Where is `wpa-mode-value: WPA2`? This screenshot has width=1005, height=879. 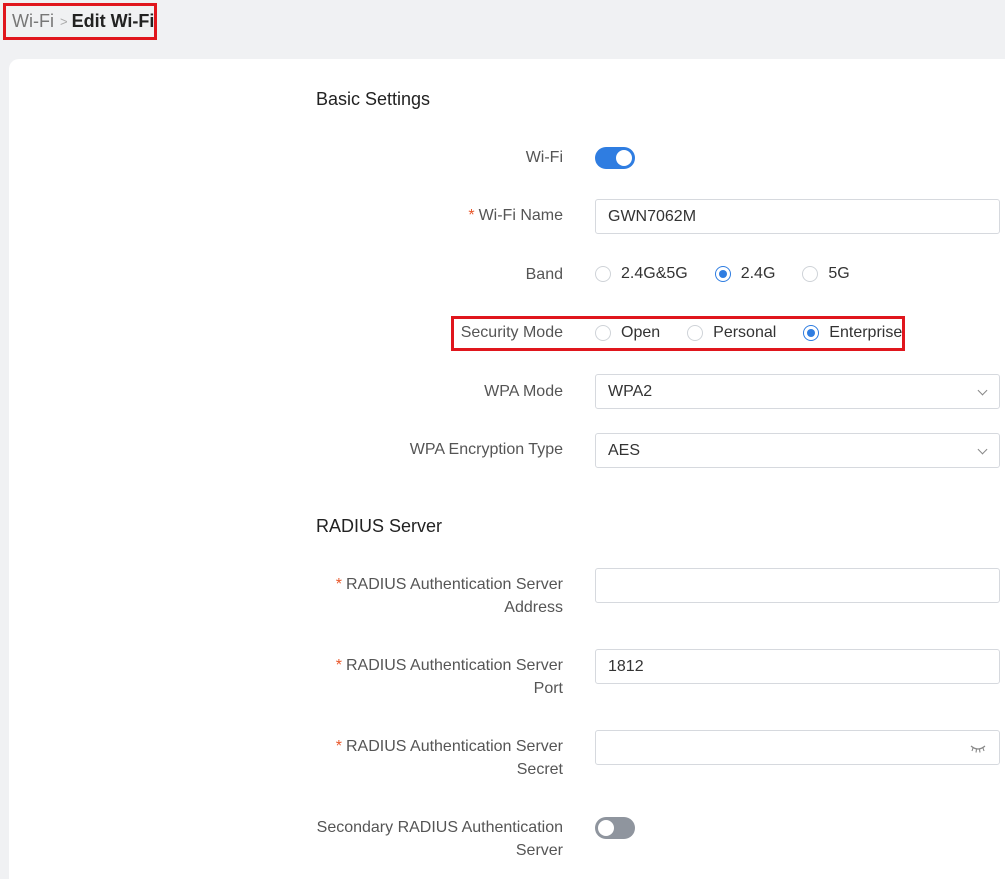 wpa-mode-value: WPA2 is located at coordinates (797, 391).